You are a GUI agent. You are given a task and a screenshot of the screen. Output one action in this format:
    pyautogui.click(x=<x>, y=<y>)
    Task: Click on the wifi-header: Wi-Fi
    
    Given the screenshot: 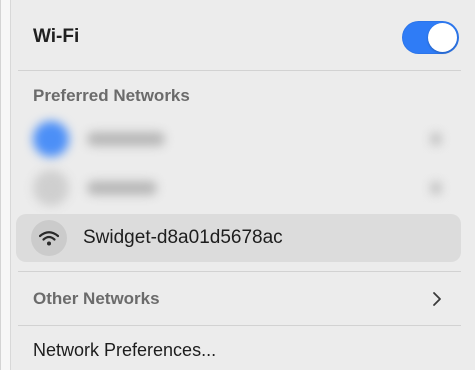 What is the action you would take?
    pyautogui.click(x=238, y=37)
    